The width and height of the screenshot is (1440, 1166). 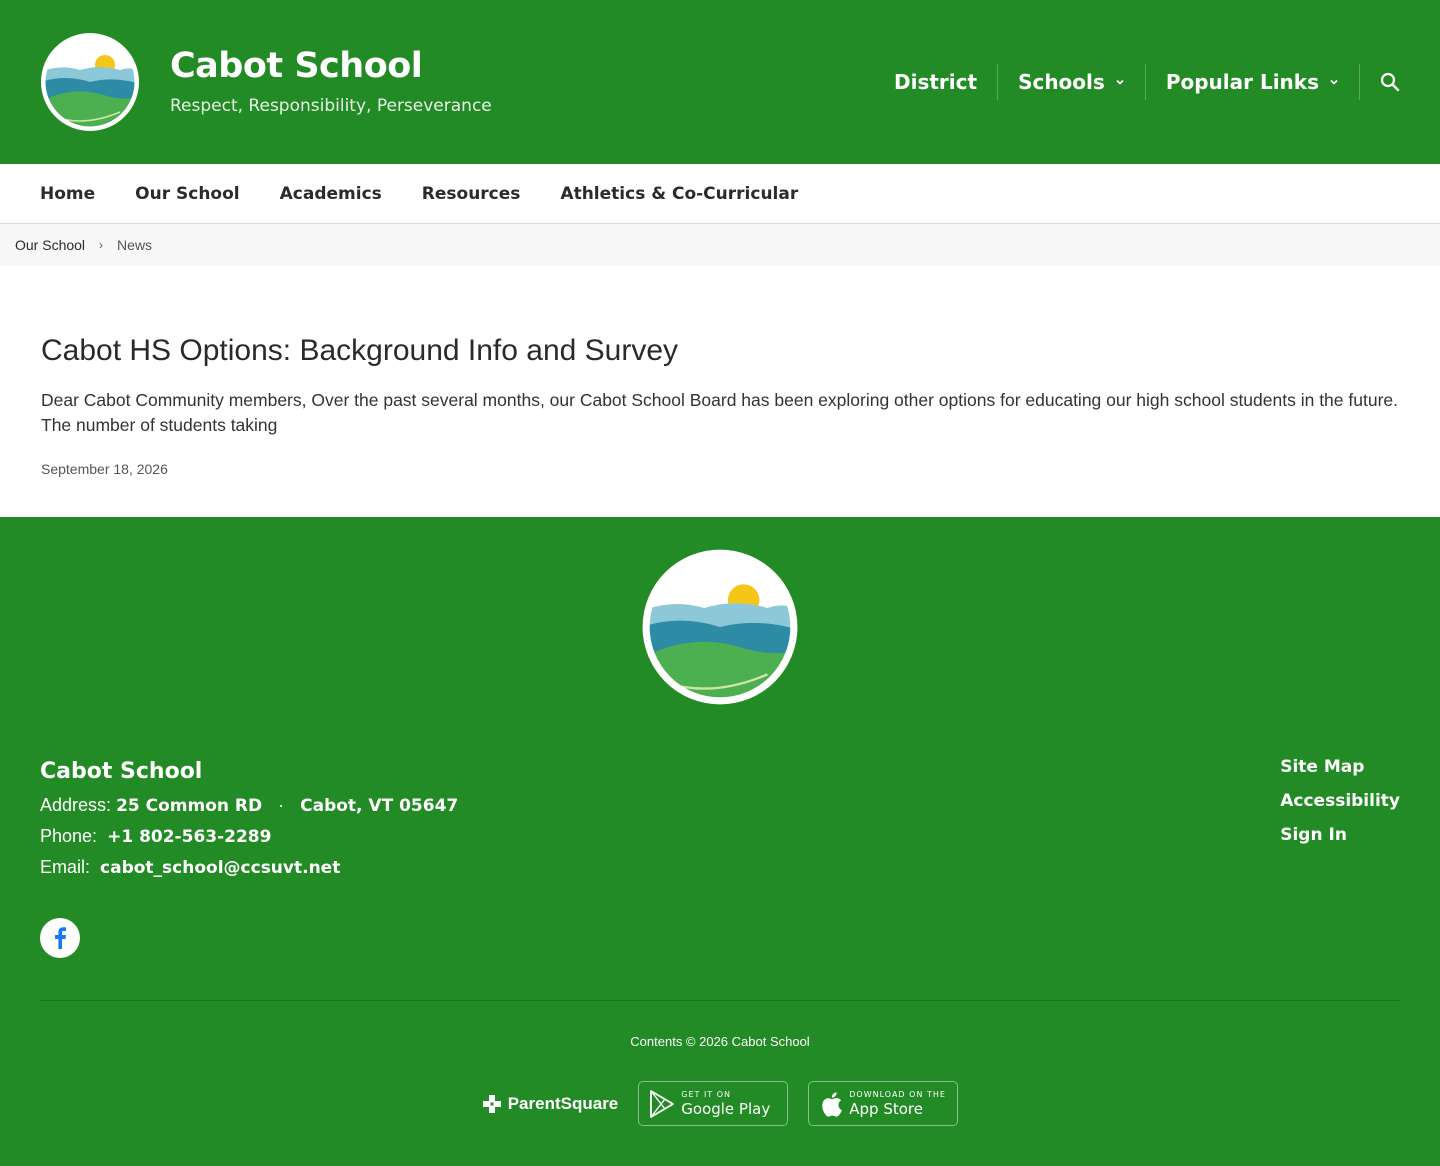 I want to click on top-nav: District Schools Popular Links, so click(x=1137, y=82).